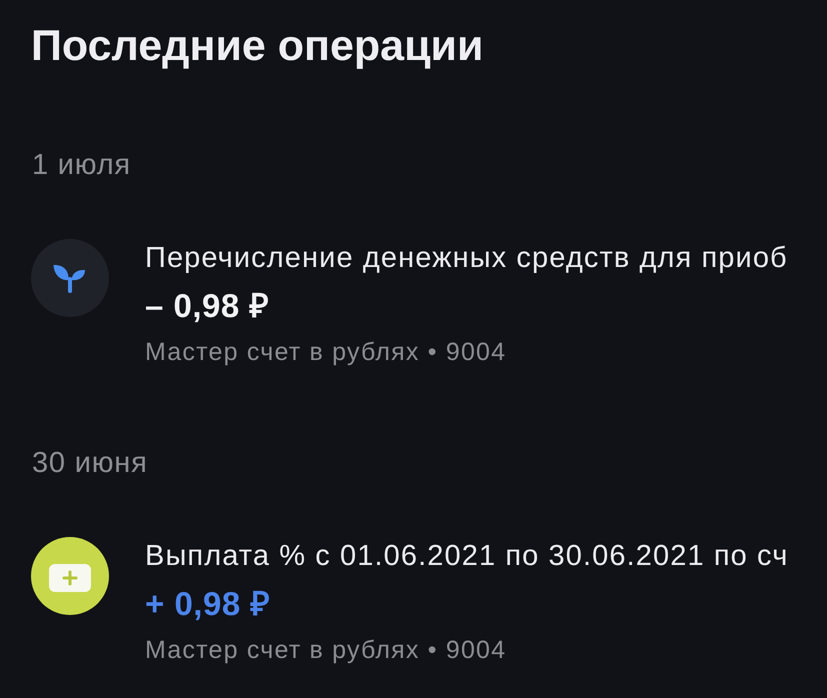 The image size is (827, 698). I want to click on operation-title: Перечисление денежных средств для приоб, so click(466, 258).